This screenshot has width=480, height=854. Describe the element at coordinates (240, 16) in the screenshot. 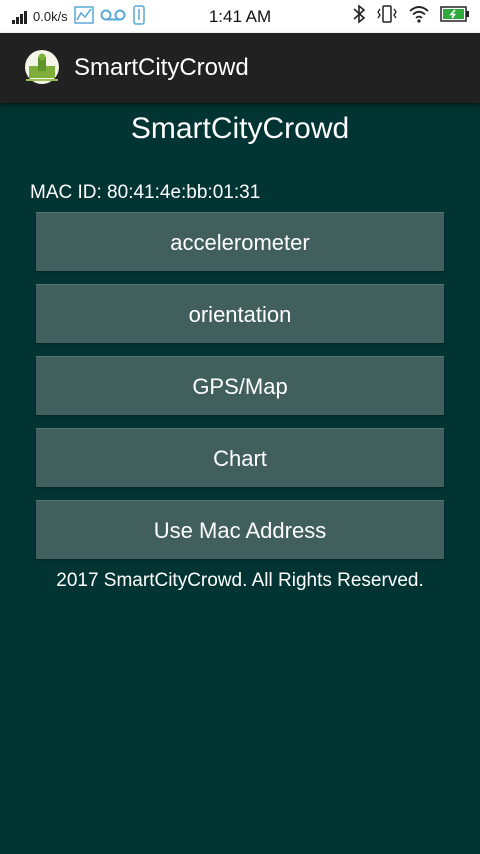

I see `status-bar: 0.0k/s 1:41 AM` at that location.